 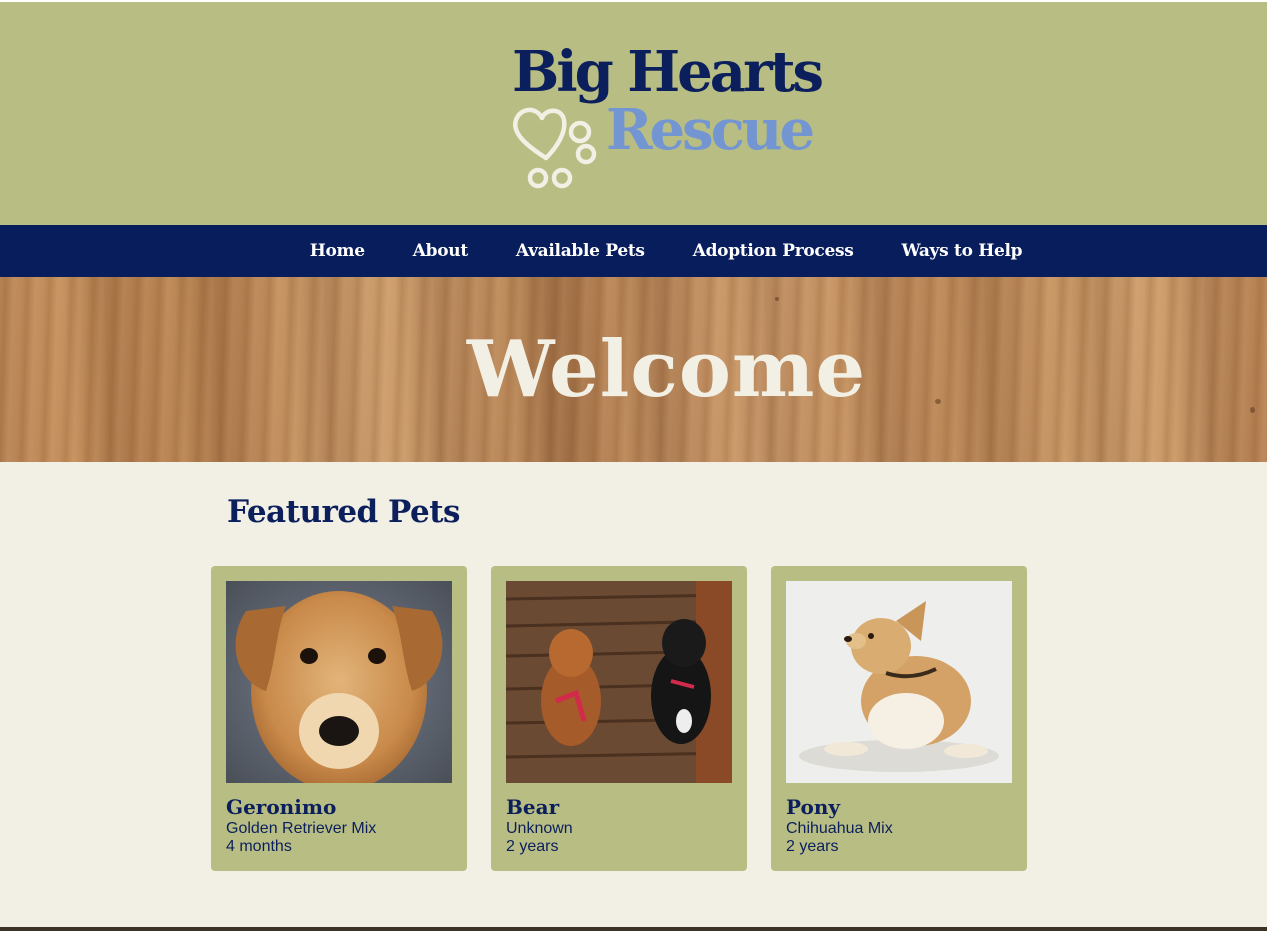 I want to click on pet-breed: Unknown, so click(x=539, y=828).